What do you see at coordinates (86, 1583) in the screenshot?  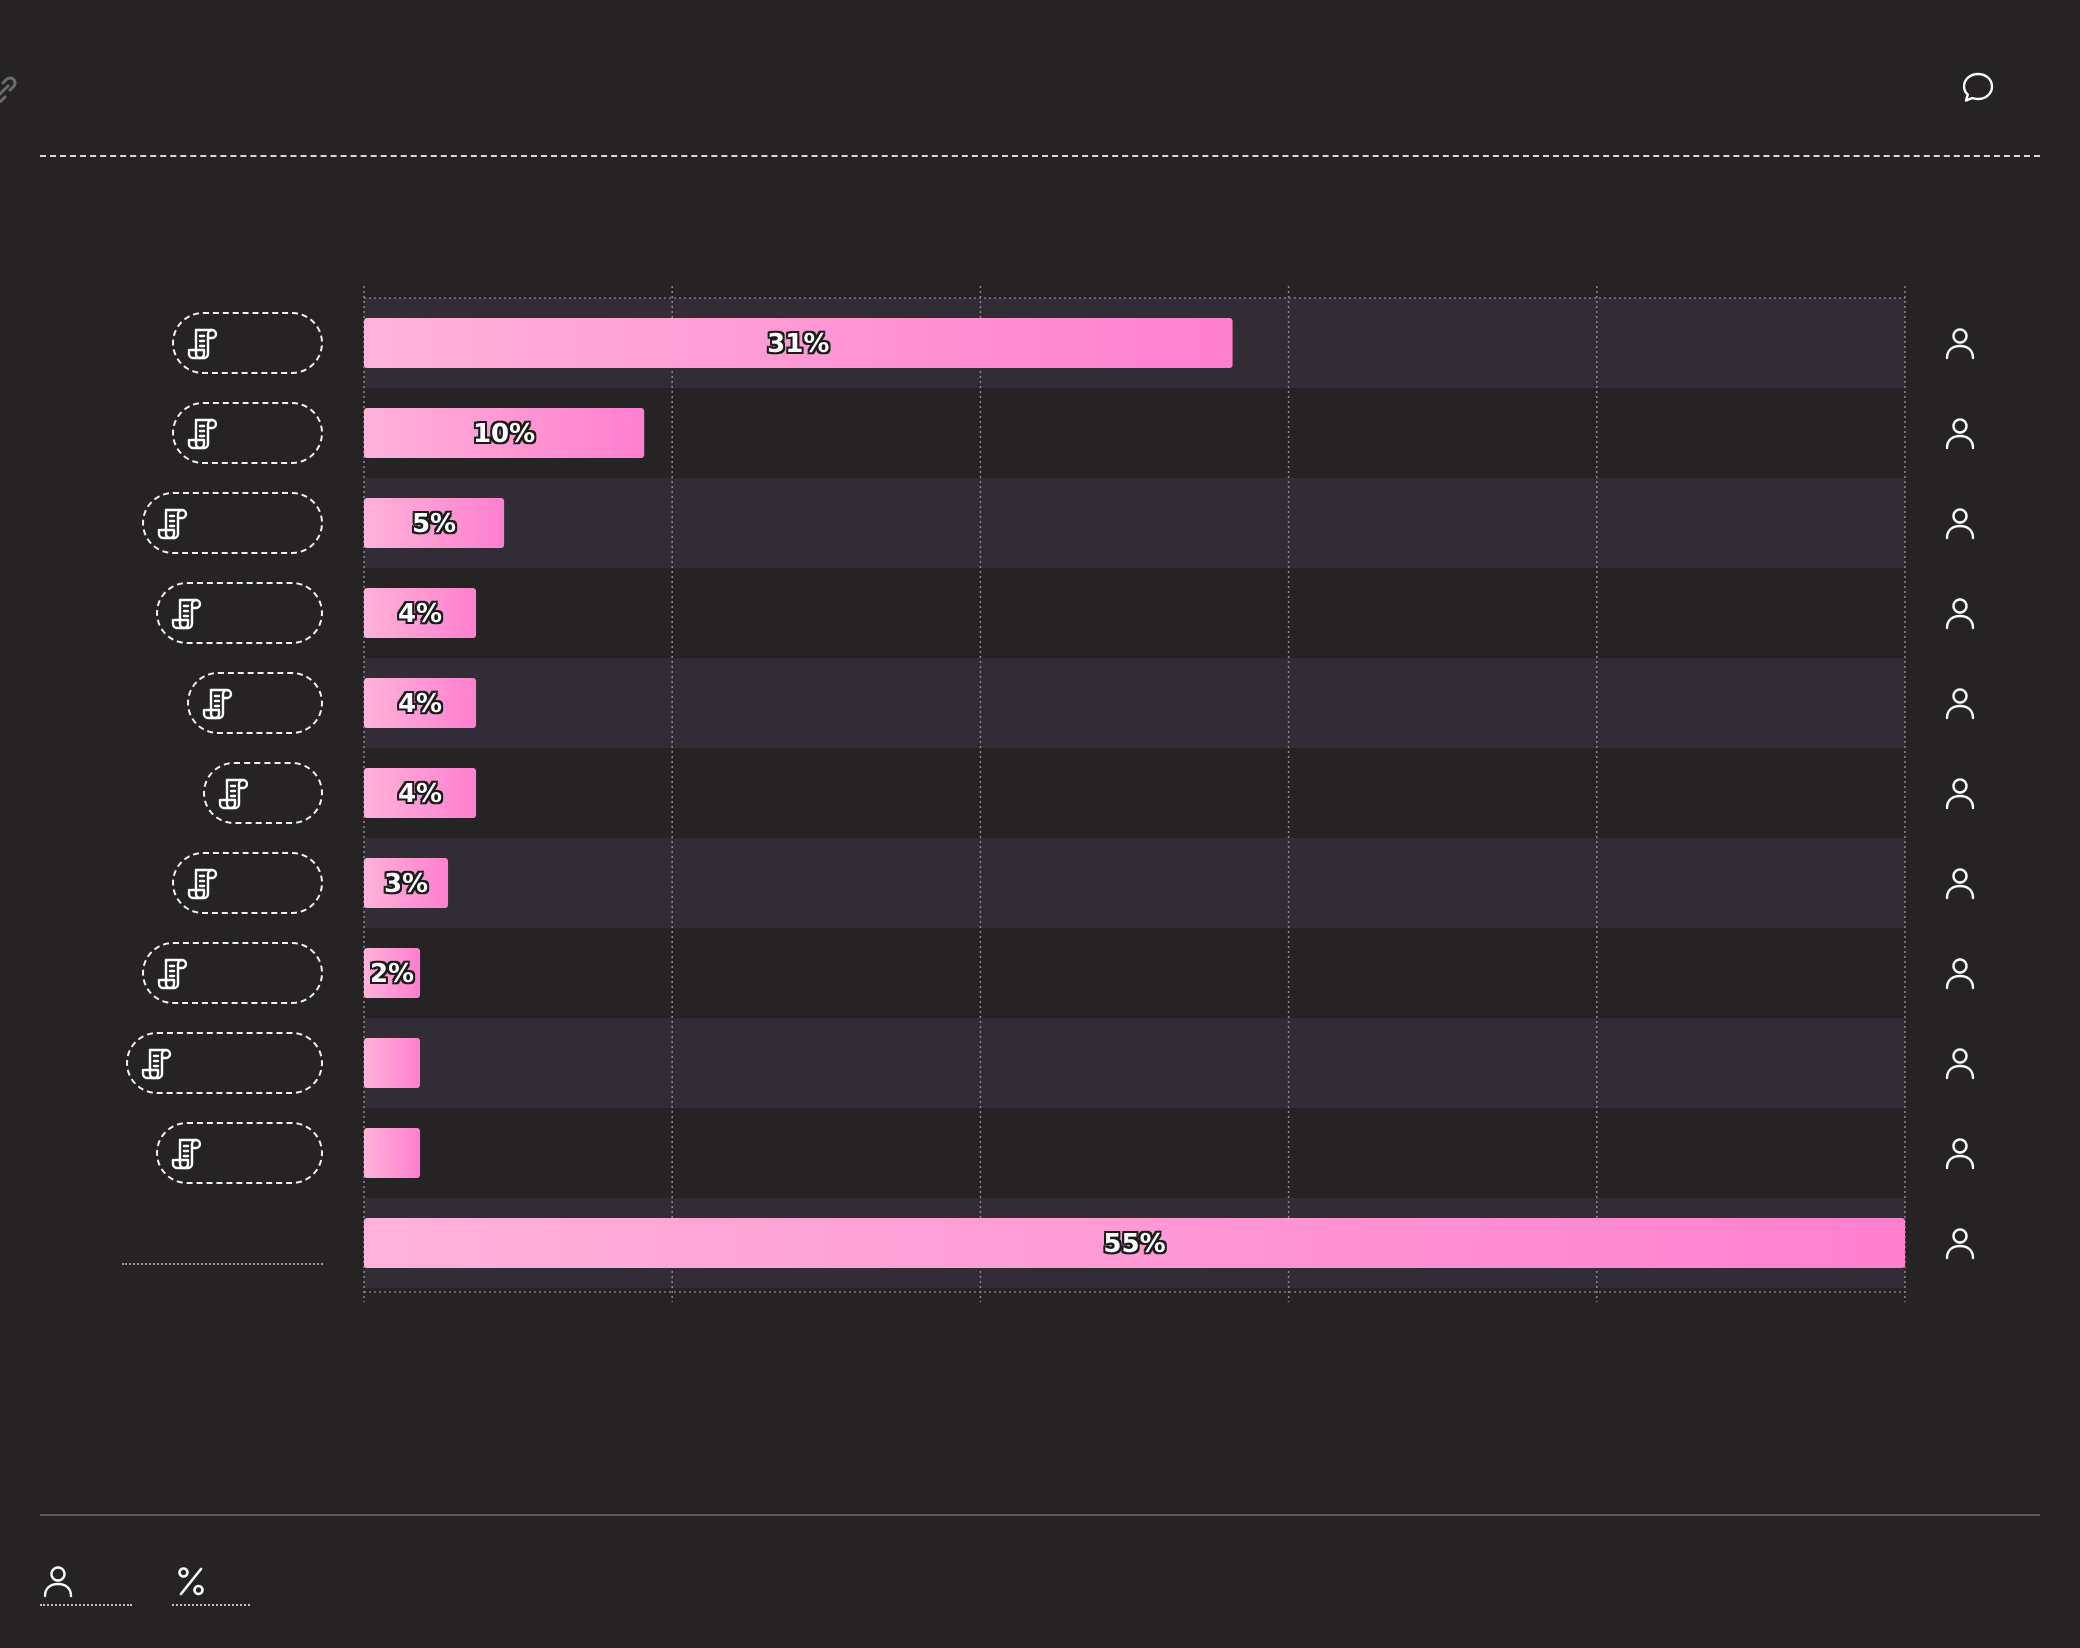 I see `legend-item-users` at bounding box center [86, 1583].